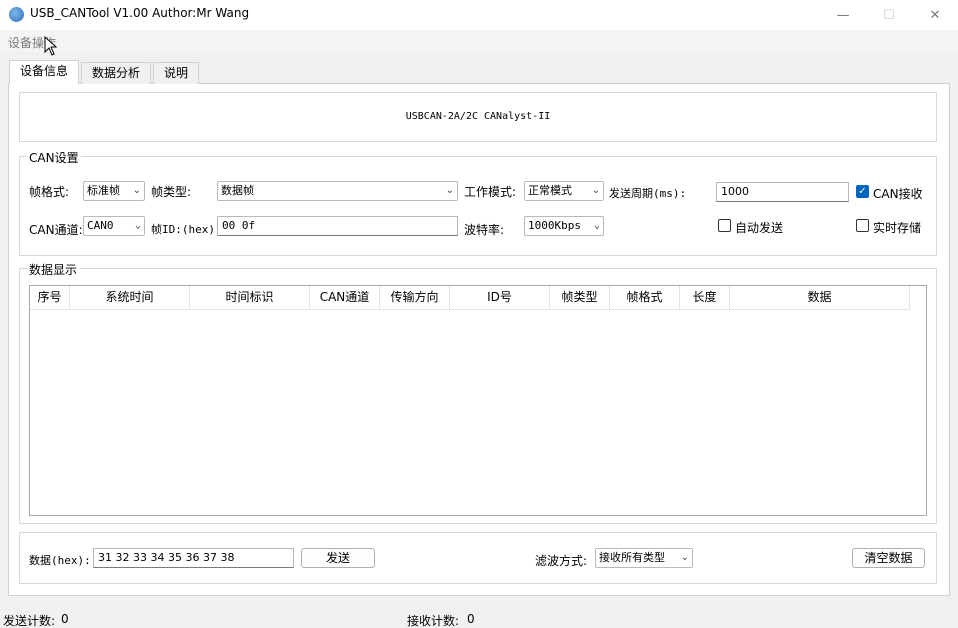 Image resolution: width=958 pixels, height=628 pixels. I want to click on column-header: 数据, so click(820, 298).